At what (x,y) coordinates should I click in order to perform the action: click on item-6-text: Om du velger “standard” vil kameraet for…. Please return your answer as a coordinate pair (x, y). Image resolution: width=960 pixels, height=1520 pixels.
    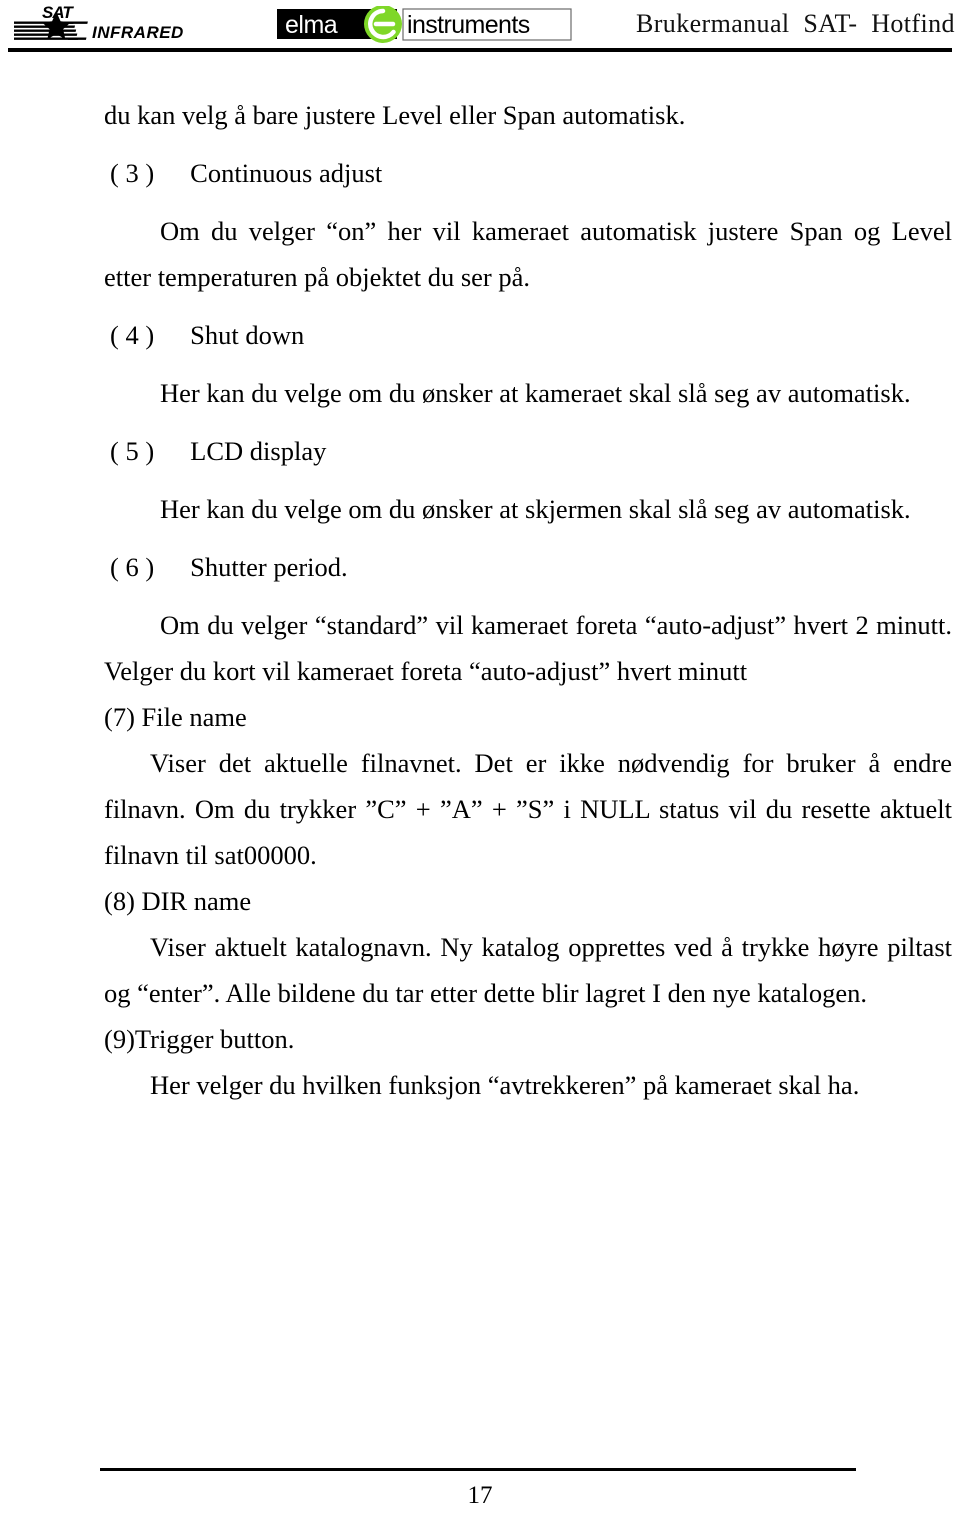
    Looking at the image, I should click on (531, 648).